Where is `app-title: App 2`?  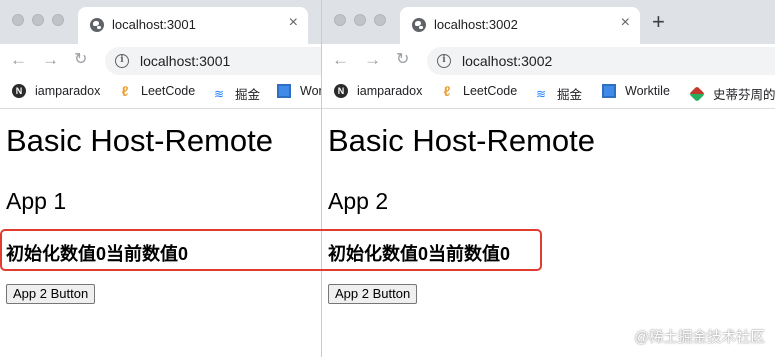
app-title: App 2 is located at coordinates (358, 201).